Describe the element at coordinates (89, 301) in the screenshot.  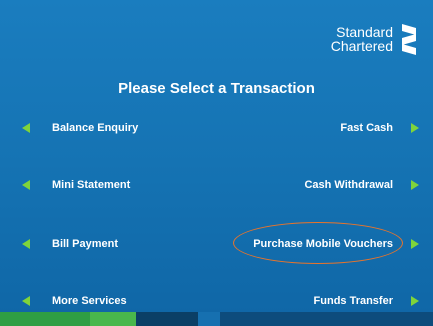
I see `option-label: More Services` at that location.